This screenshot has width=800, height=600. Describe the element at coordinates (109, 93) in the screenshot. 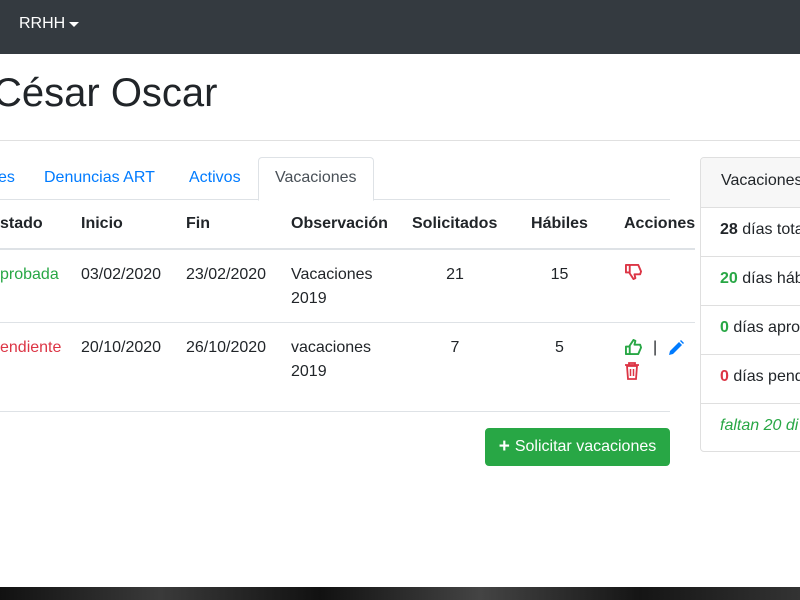

I see `page-title: César Oscar` at that location.